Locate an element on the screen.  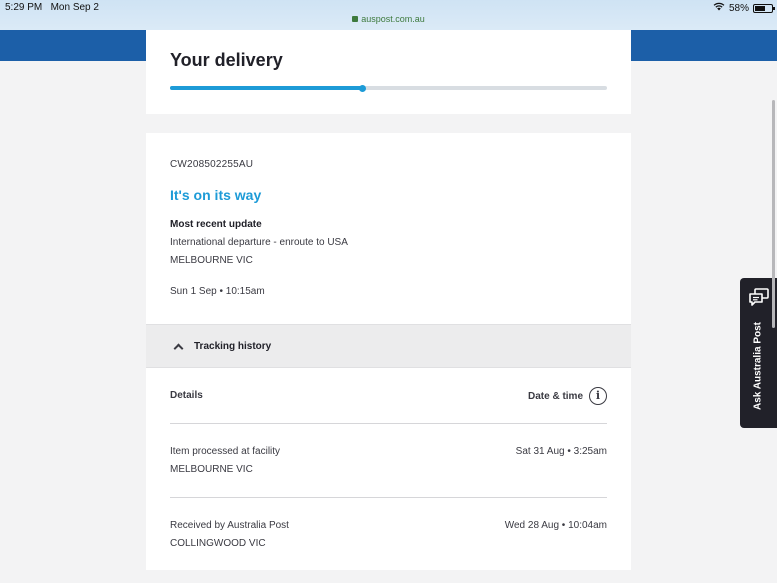
chevron-up-icon is located at coordinates (178, 348).